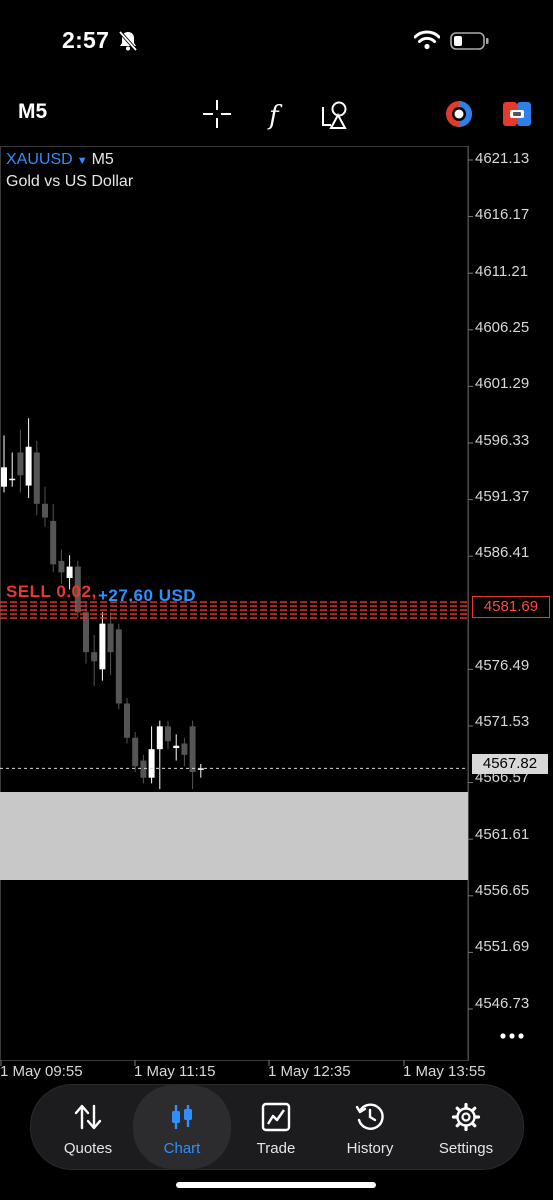  What do you see at coordinates (217, 114) in the screenshot?
I see `crosshair-icon` at bounding box center [217, 114].